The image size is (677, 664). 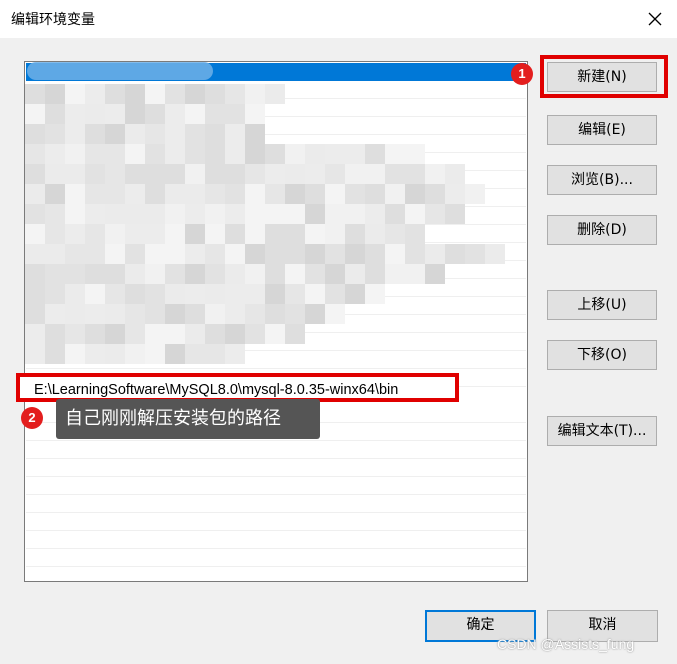 What do you see at coordinates (32, 418) in the screenshot?
I see `annotation-marker-2: 2` at bounding box center [32, 418].